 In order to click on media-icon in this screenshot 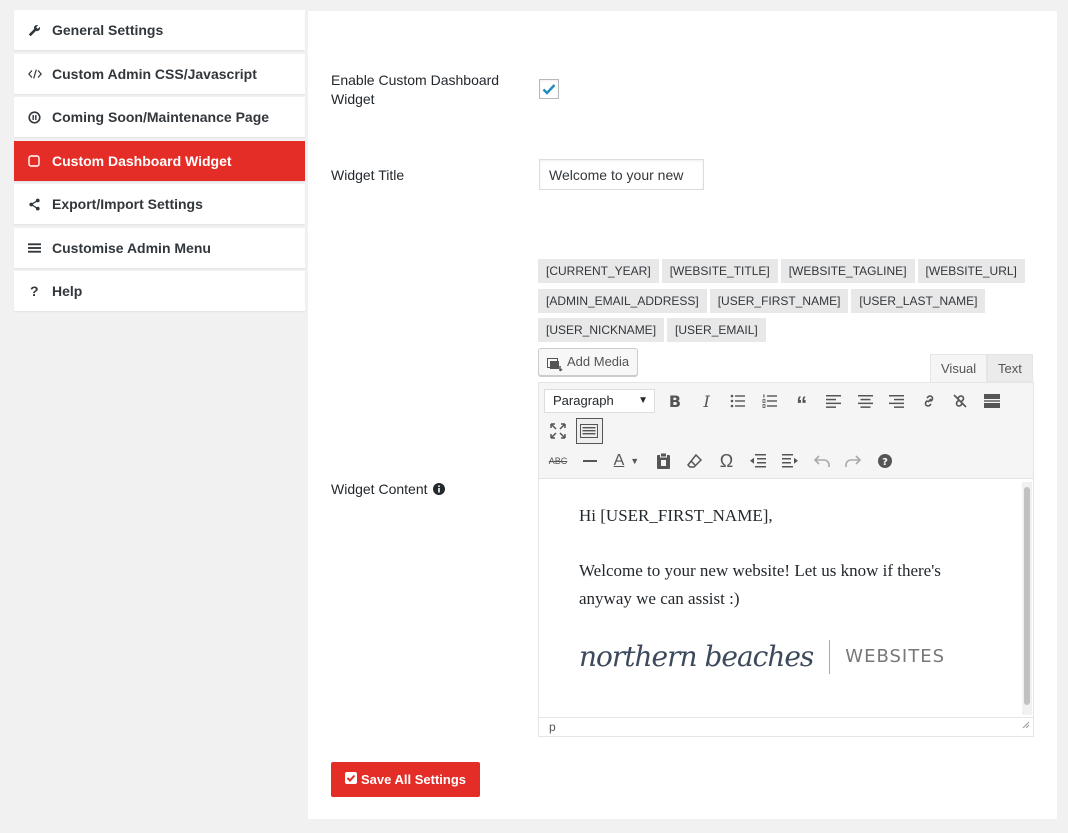, I will do `click(555, 368)`.